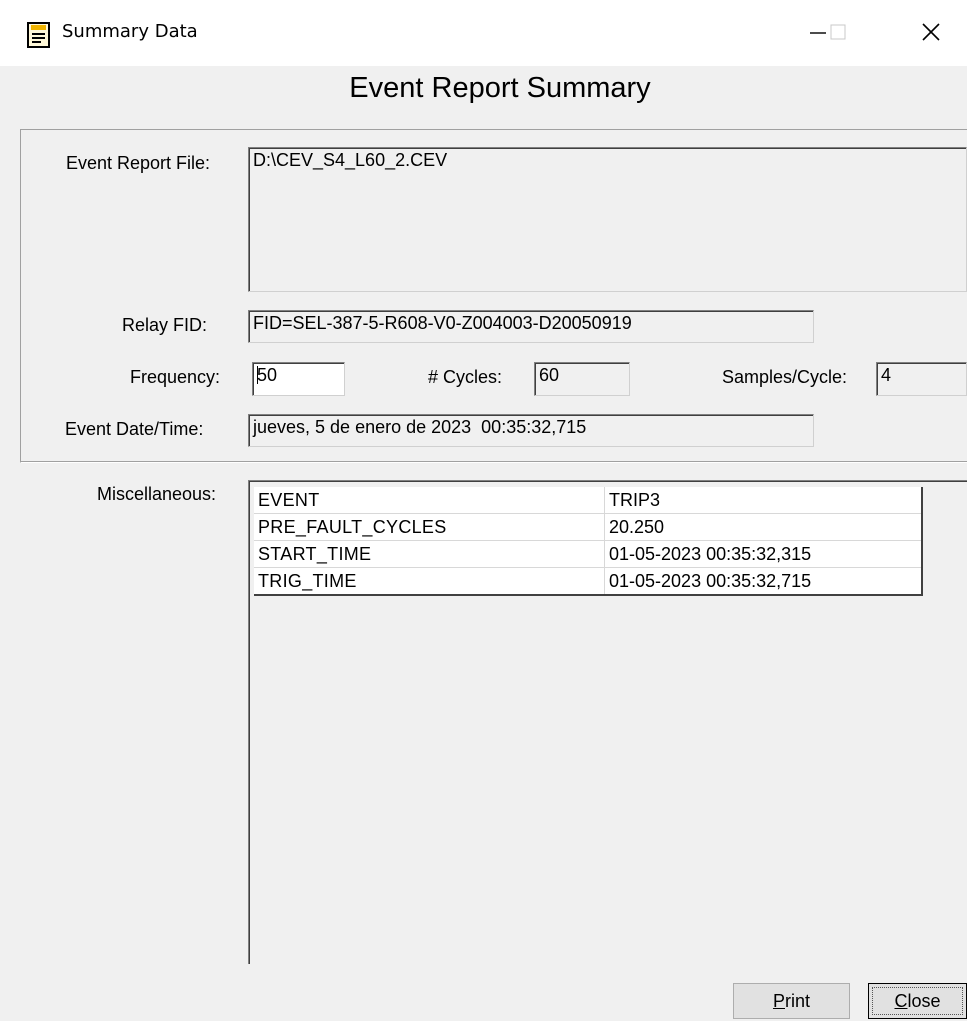 The height and width of the screenshot is (1021, 967). I want to click on event-datetime-field: jueves, 5 de enero de 2023 00:35:32,715, so click(531, 430).